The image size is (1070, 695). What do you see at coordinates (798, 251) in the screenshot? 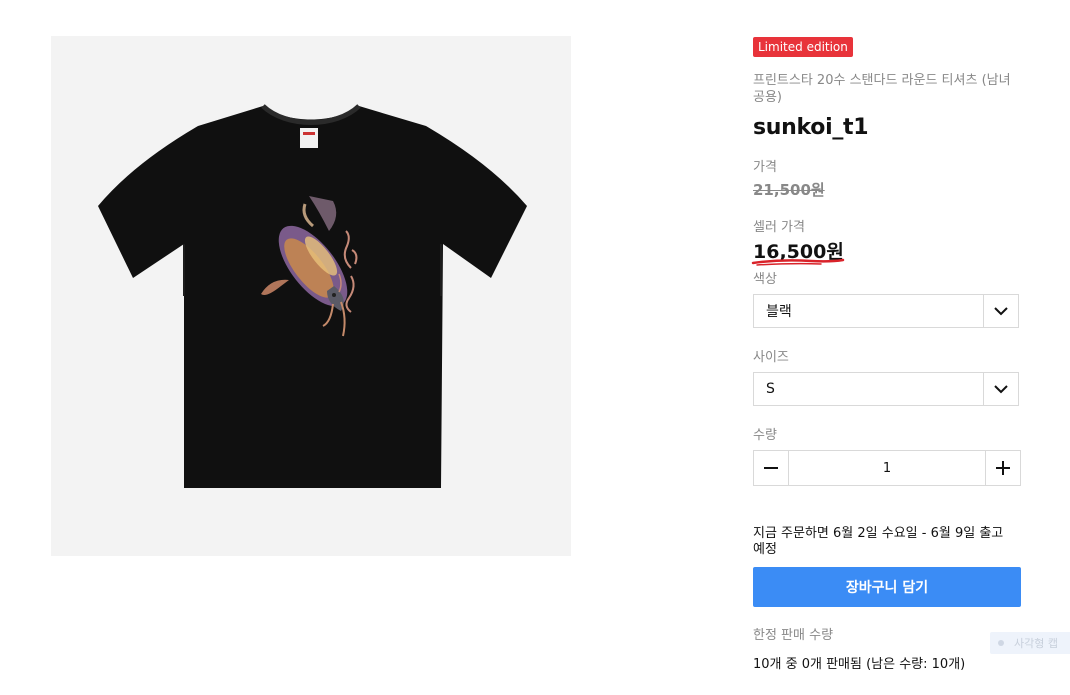
I see `seller-price: 16,500원` at bounding box center [798, 251].